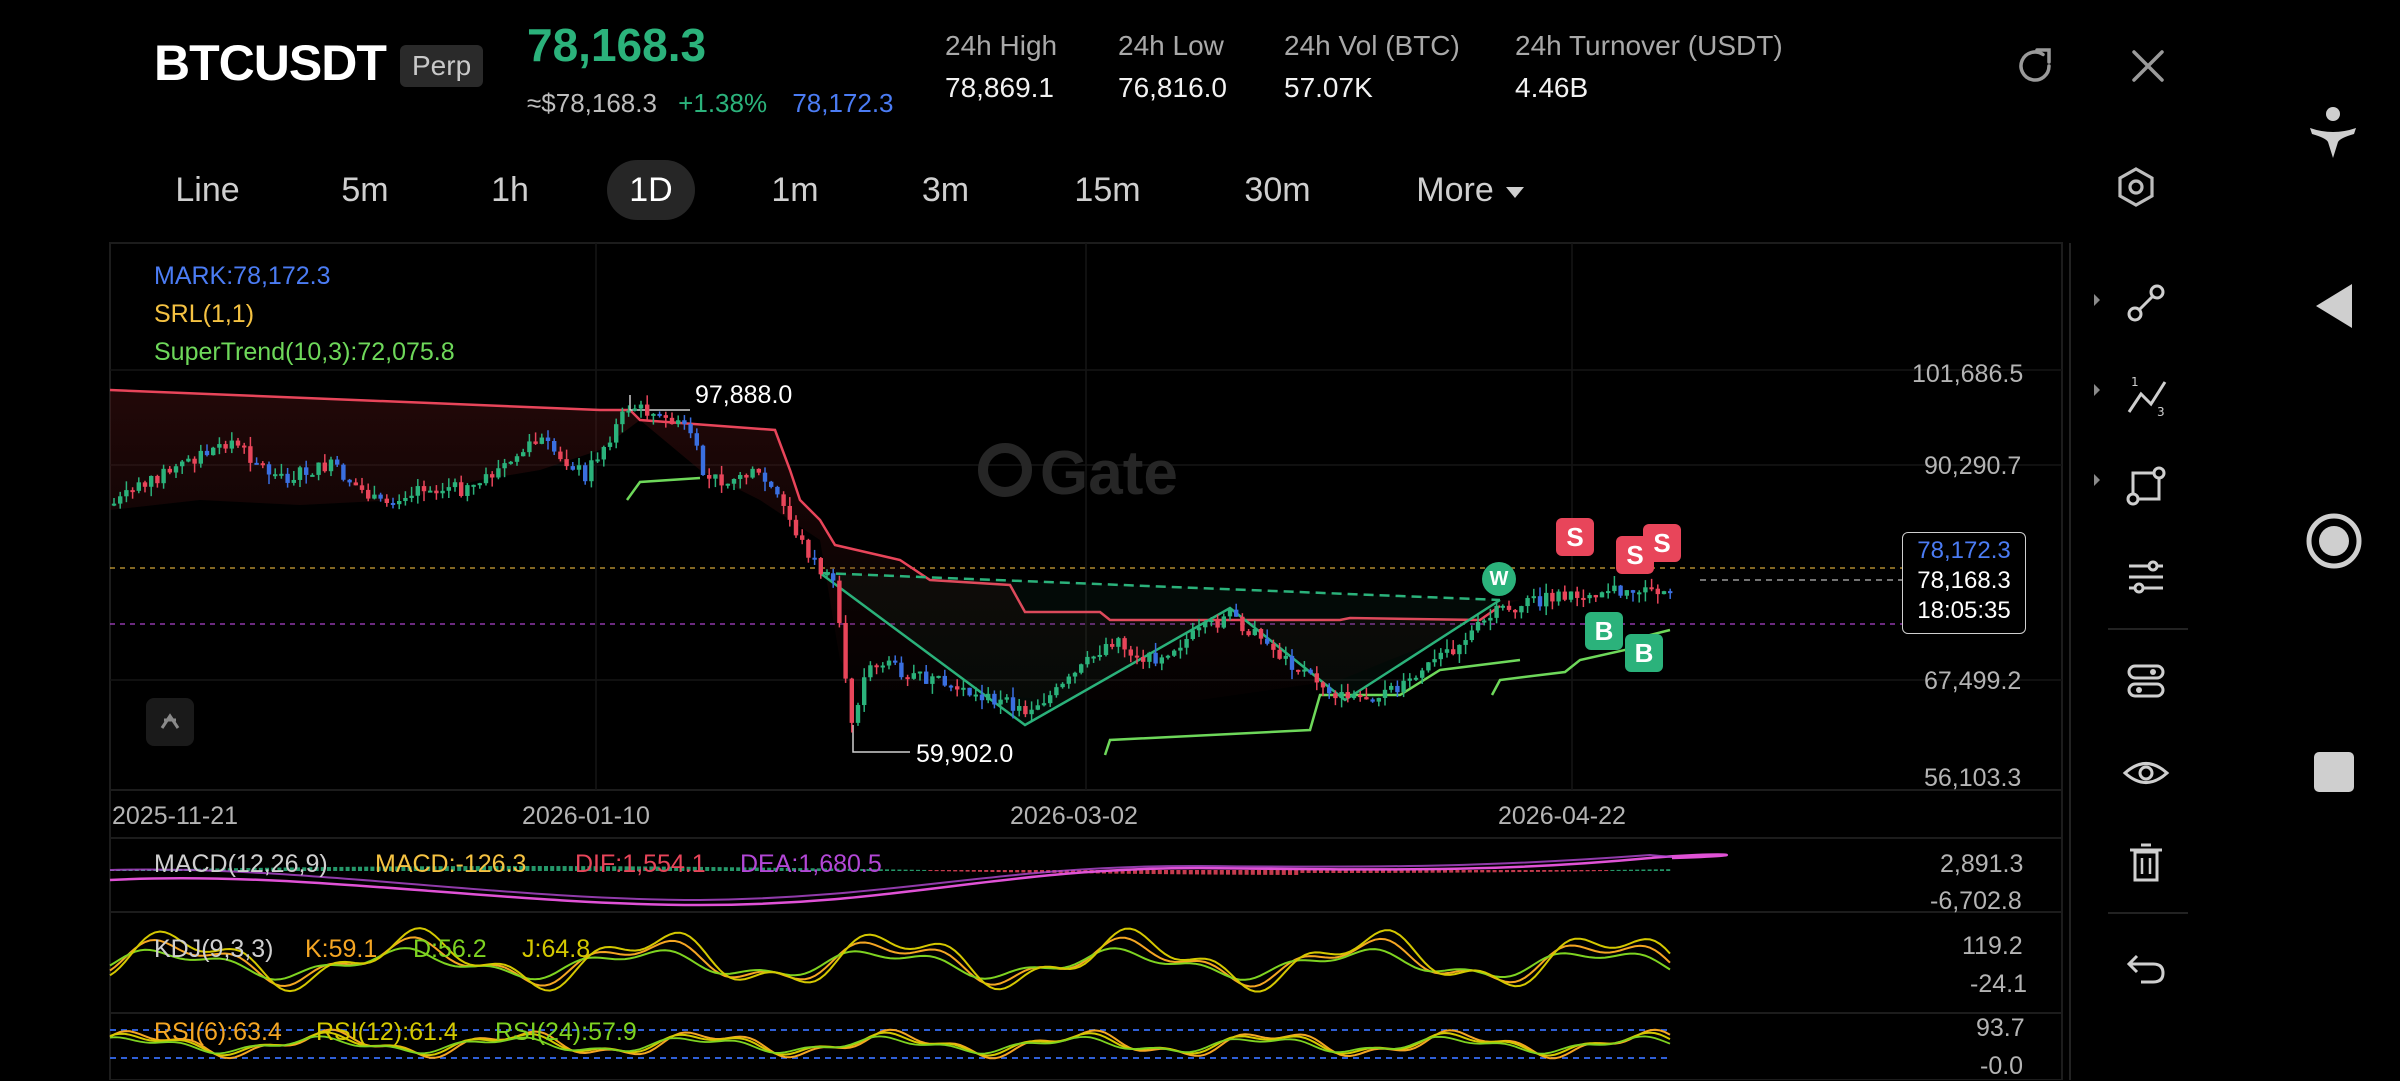 The width and height of the screenshot is (2400, 1081). I want to click on warn-signal: W, so click(1499, 579).